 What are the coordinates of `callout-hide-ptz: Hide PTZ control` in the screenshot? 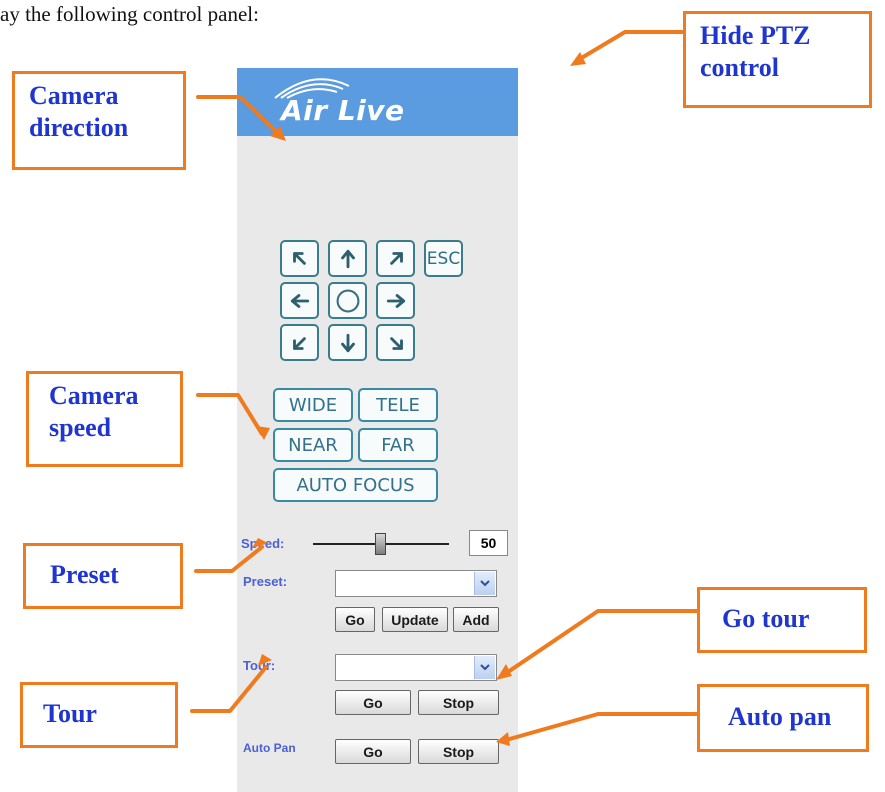 It's located at (777, 59).